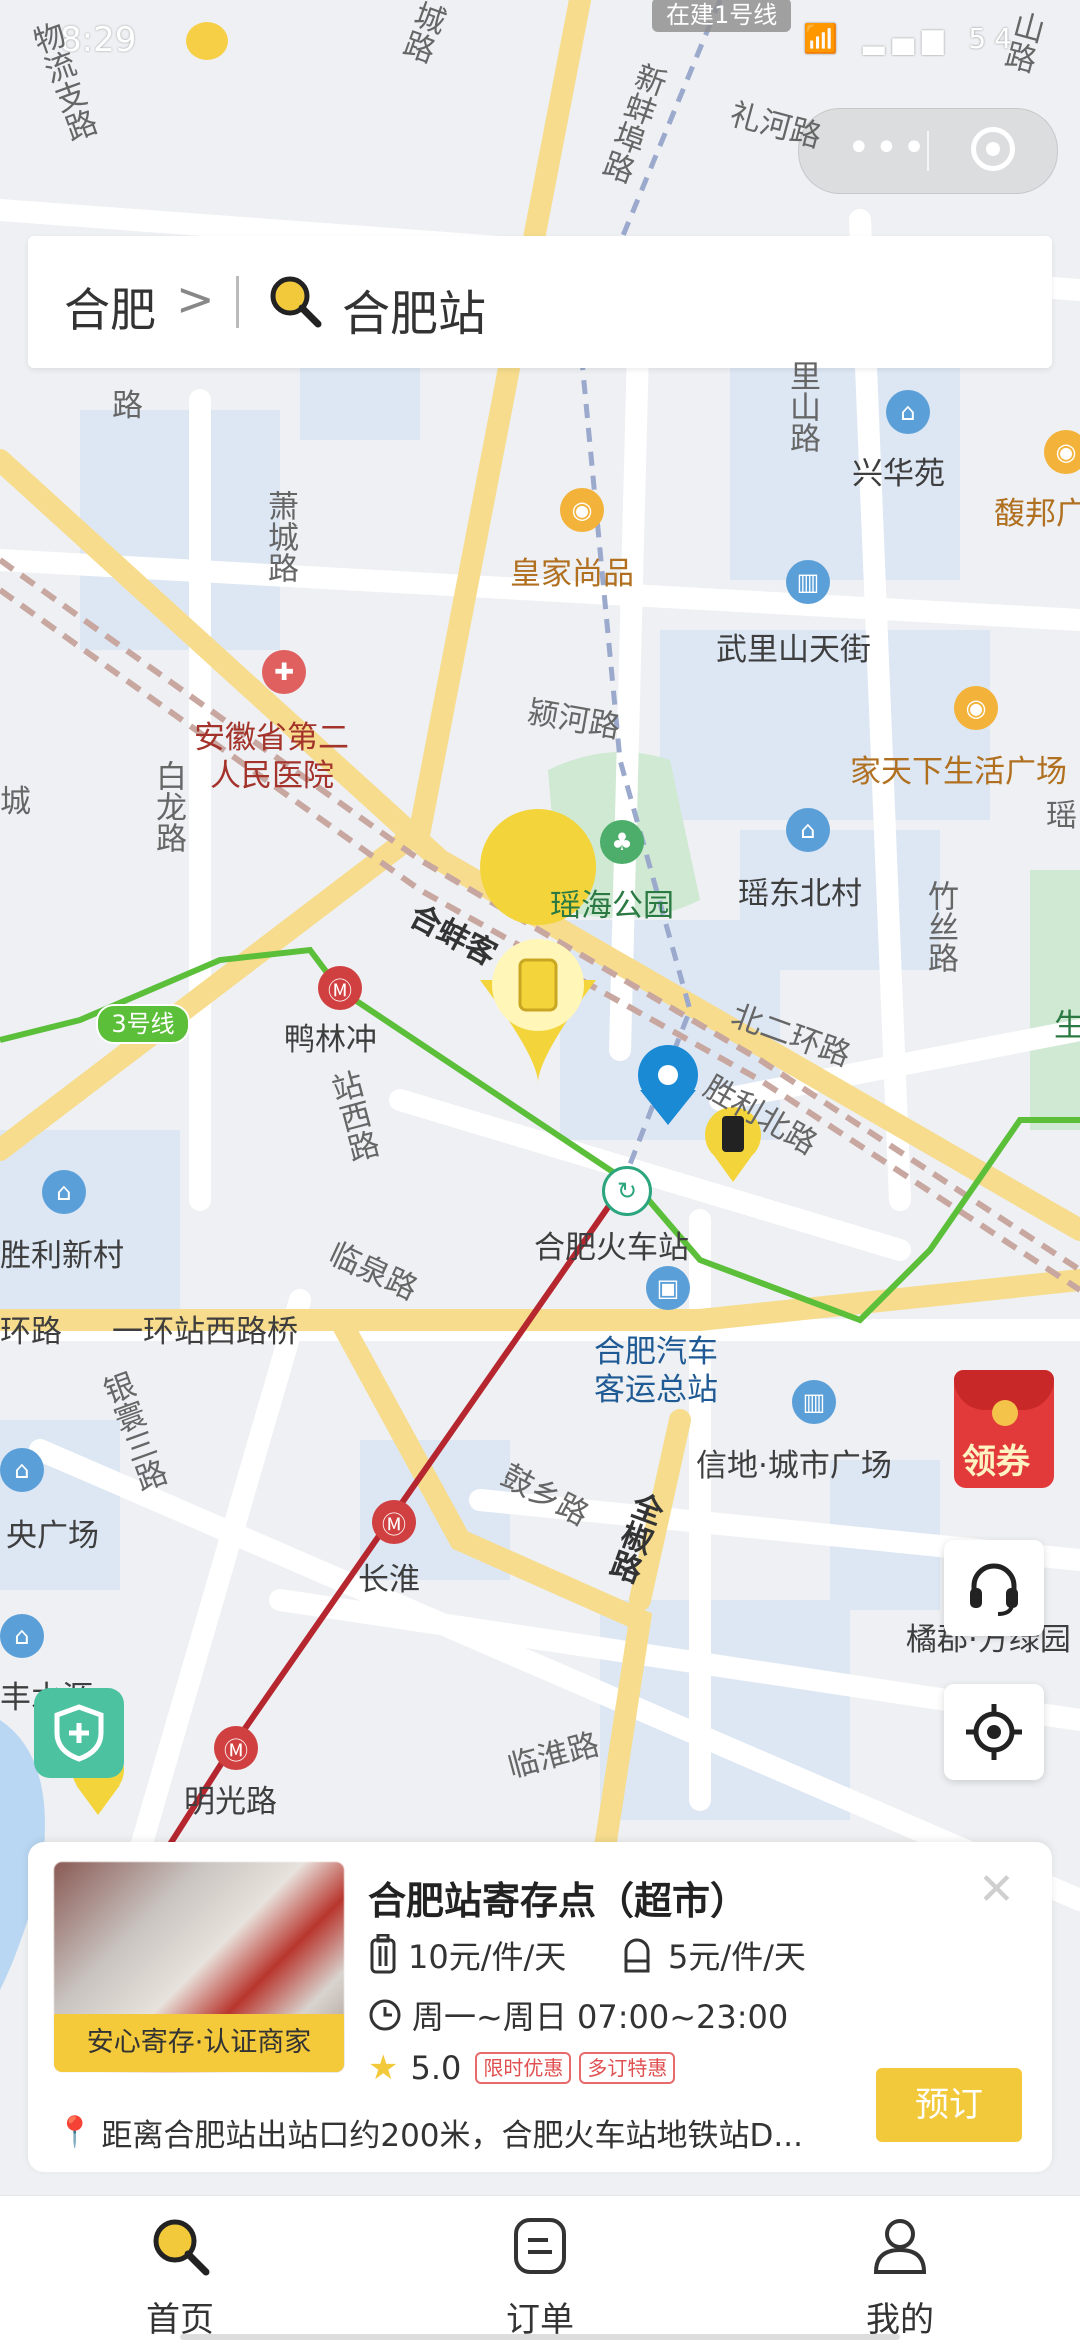 The height and width of the screenshot is (2341, 1080). What do you see at coordinates (540, 302) in the screenshot?
I see `search-bar: 合肥 > 合肥站` at bounding box center [540, 302].